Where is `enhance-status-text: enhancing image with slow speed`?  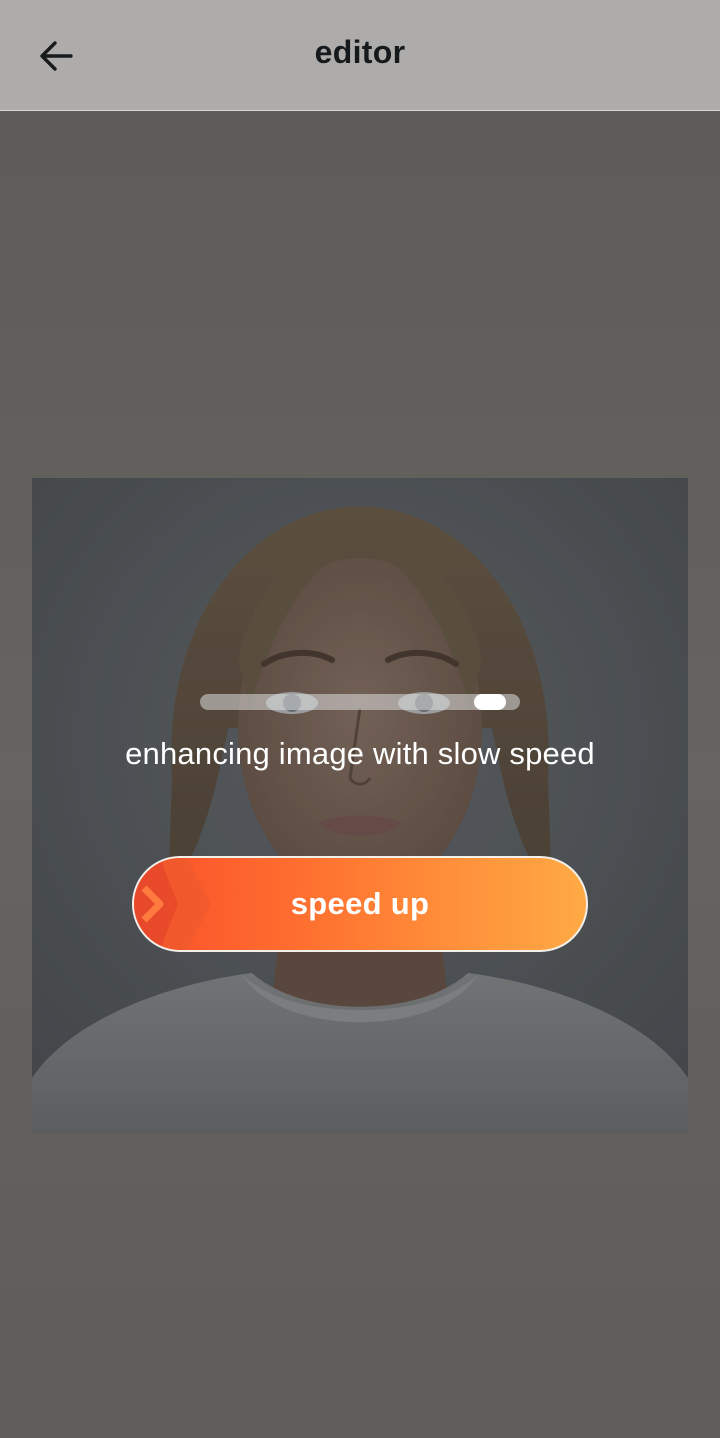 enhance-status-text: enhancing image with slow speed is located at coordinates (360, 753).